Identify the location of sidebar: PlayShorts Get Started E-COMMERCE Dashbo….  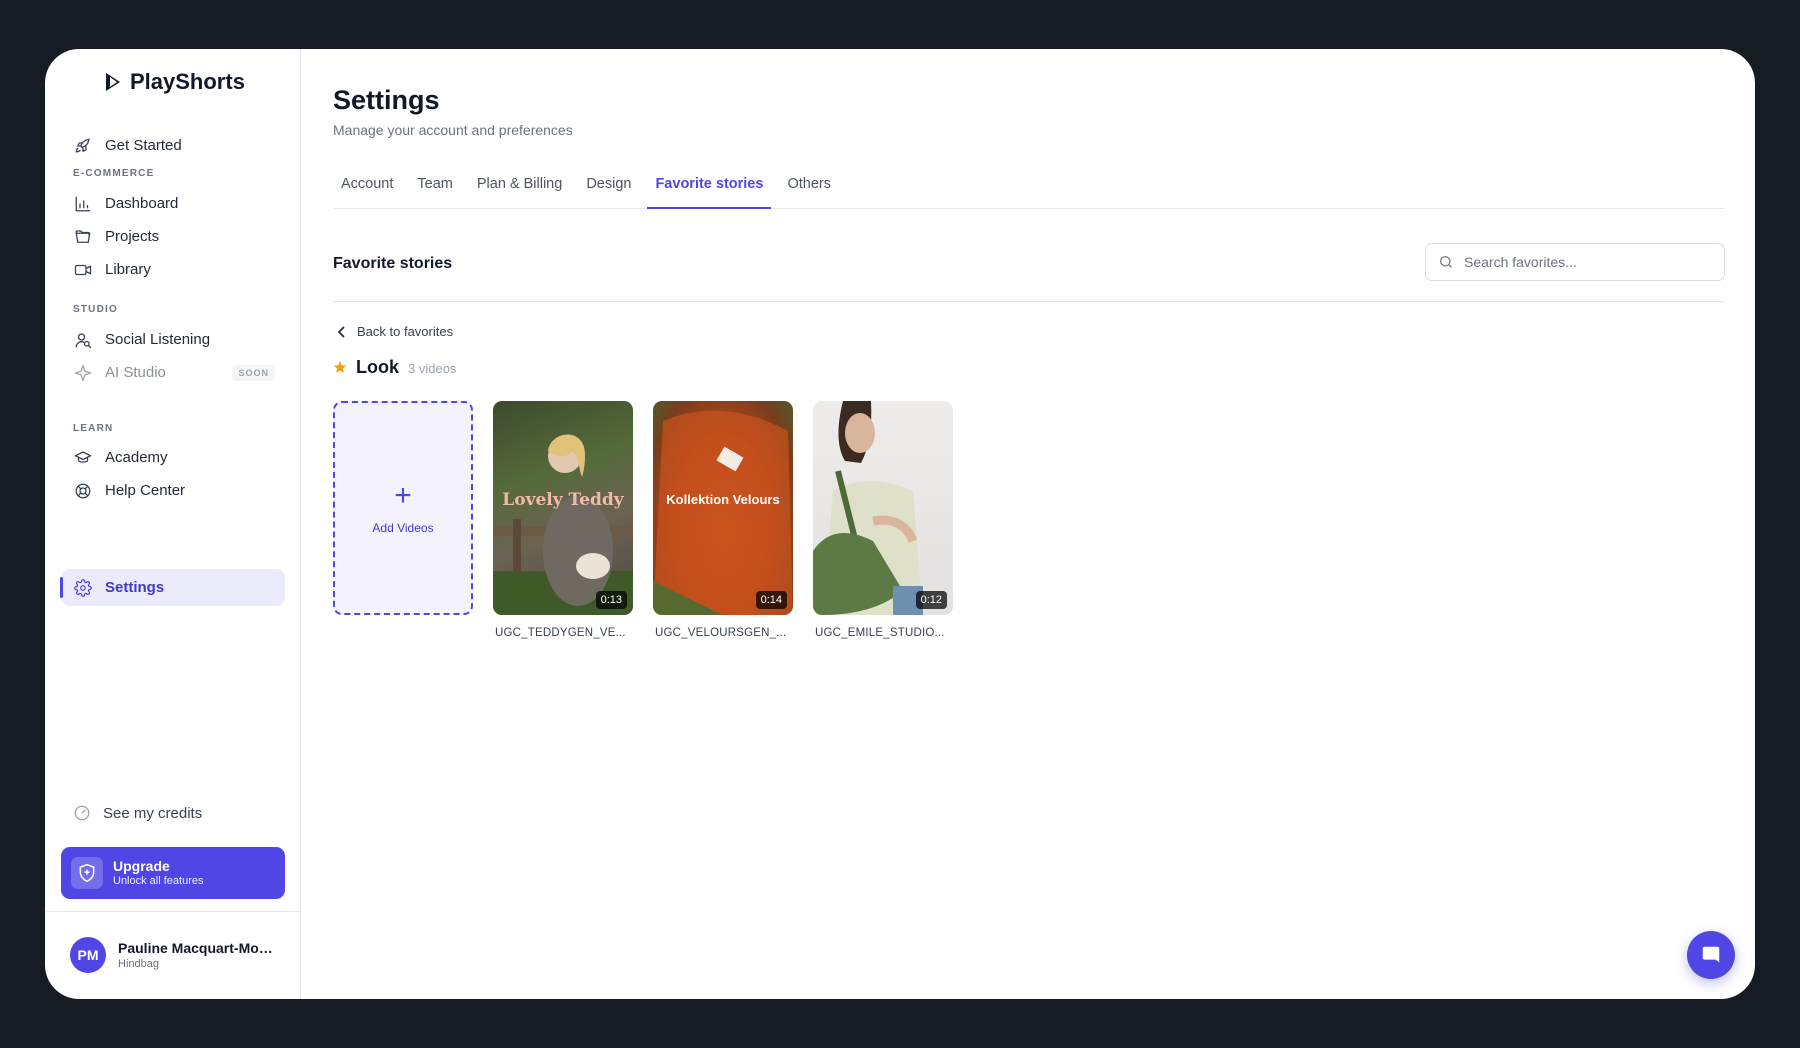
(173, 524).